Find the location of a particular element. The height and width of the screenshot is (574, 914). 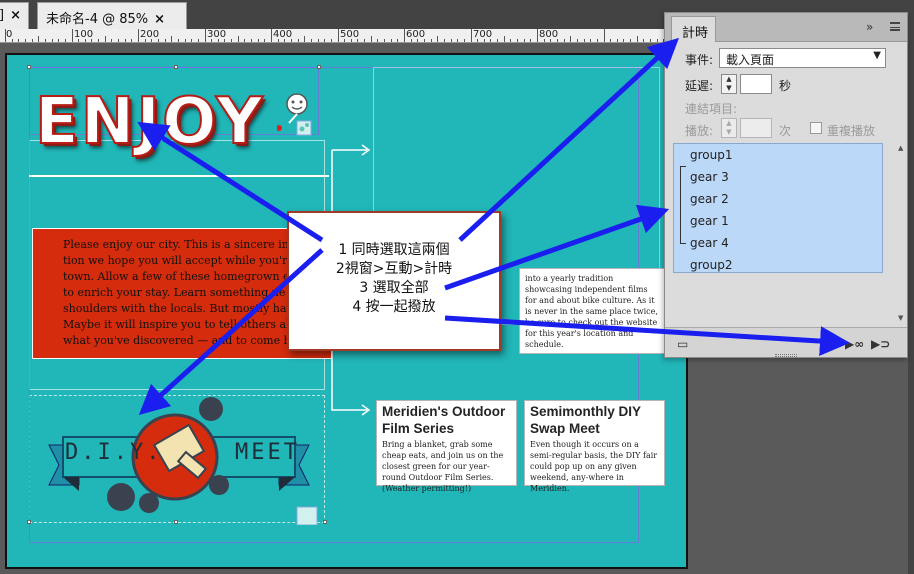

play-stepper: ▲ ▼ is located at coordinates (729, 128).